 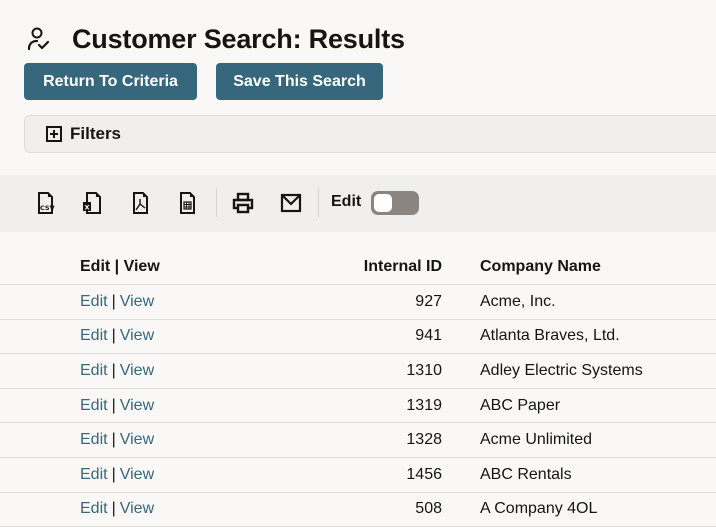 I want to click on company-name-cell: A Company 4OL, so click(x=539, y=509).